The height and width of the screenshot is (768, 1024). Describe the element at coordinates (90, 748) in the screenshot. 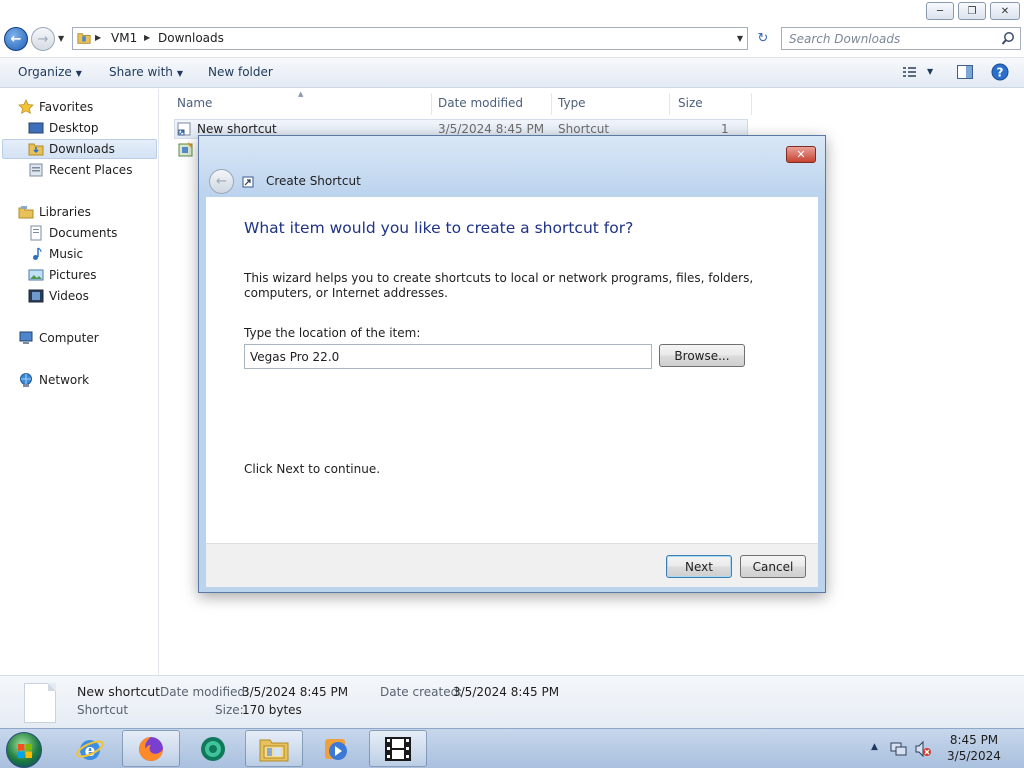

I see `taskbar-internet-explorer: e` at that location.